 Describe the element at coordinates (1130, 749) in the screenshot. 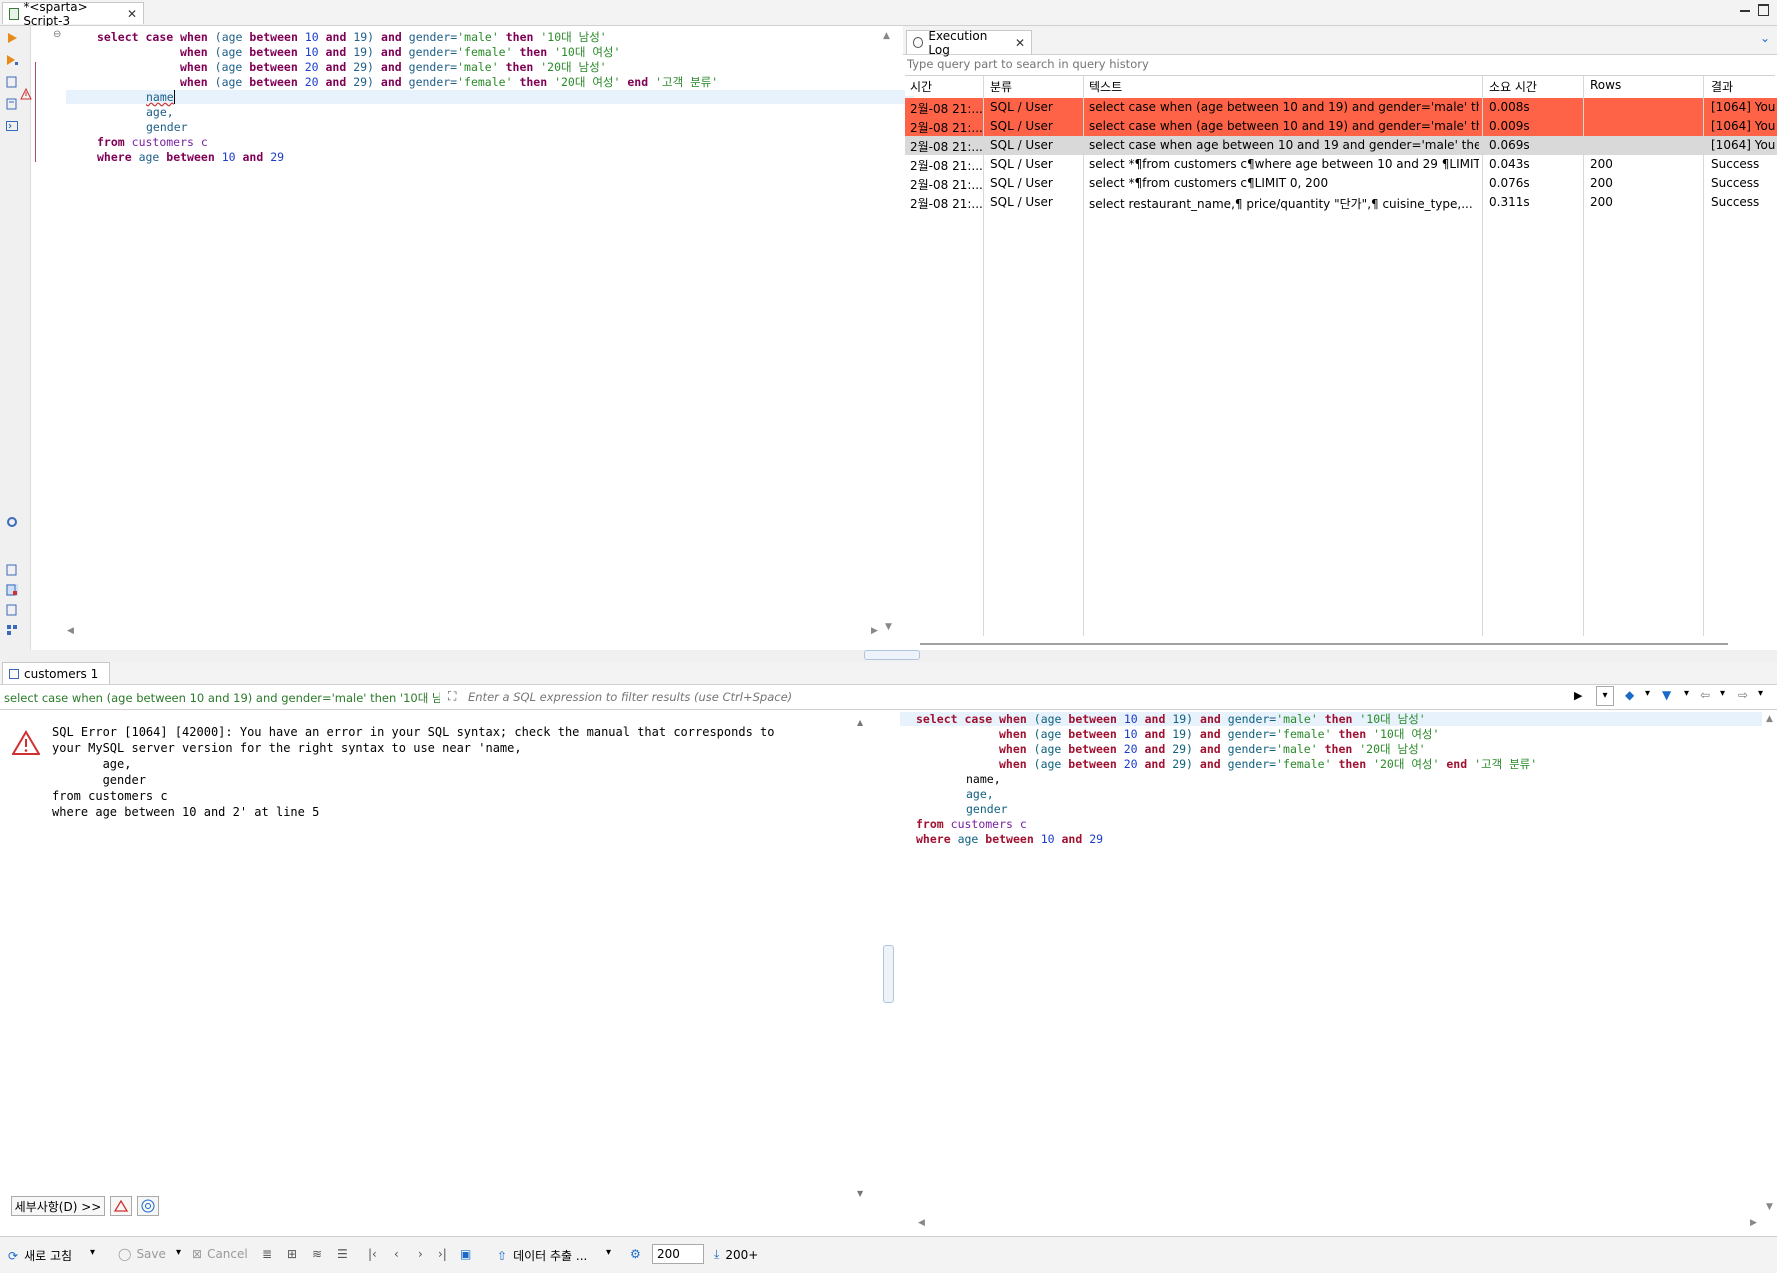

I see `token: 20` at that location.